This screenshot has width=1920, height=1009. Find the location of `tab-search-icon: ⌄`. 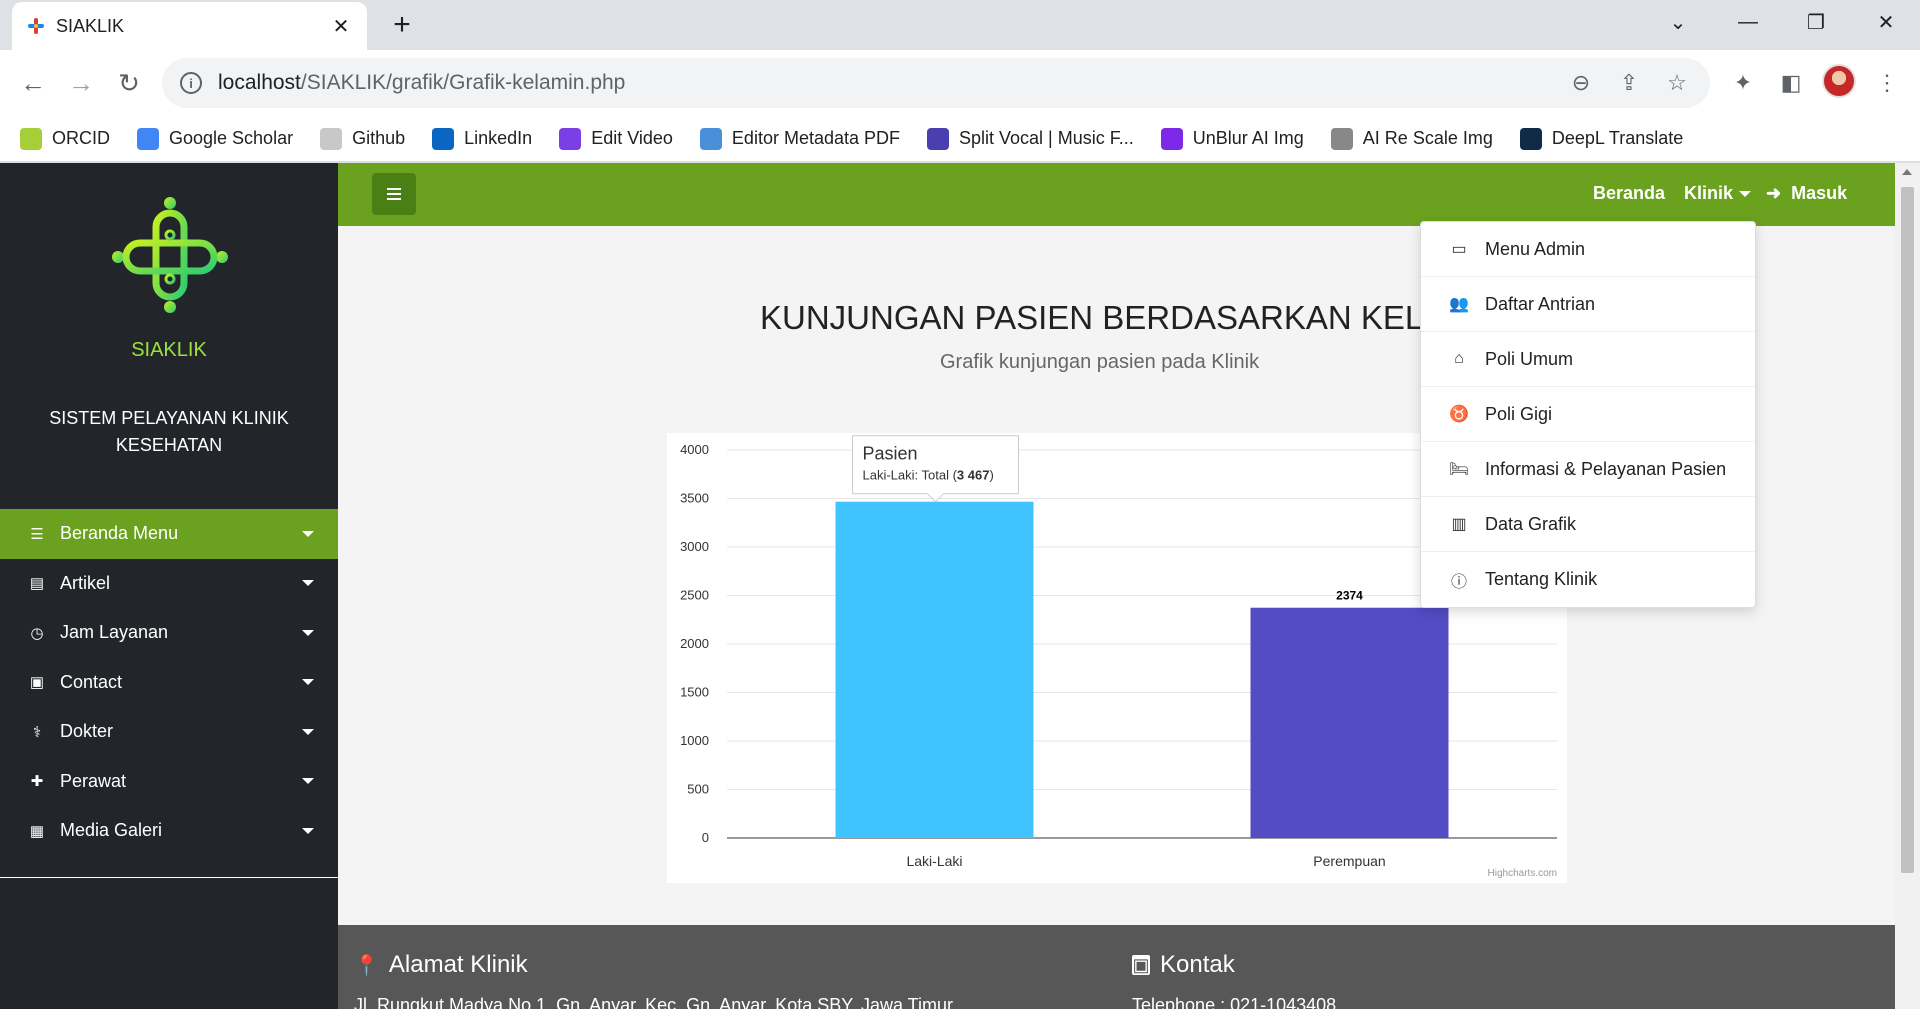

tab-search-icon: ⌄ is located at coordinates (1678, 22).